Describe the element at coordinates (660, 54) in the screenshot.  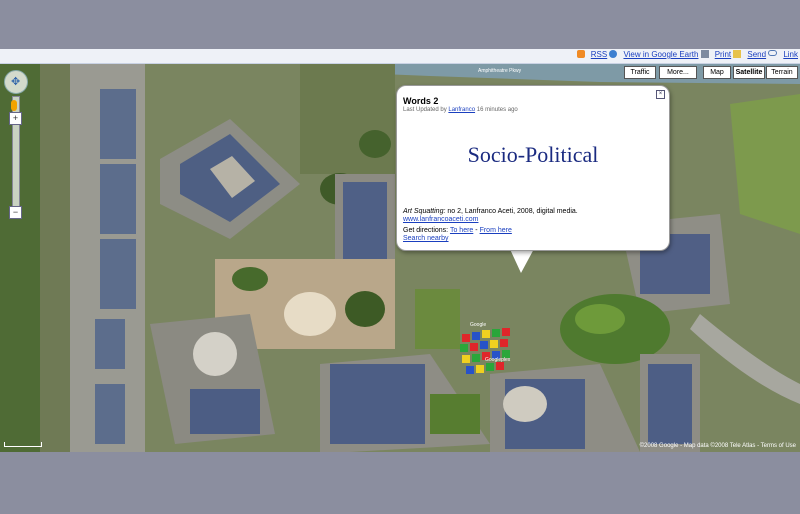
I see `view-in-google-earth-link: View in Google Earth` at that location.